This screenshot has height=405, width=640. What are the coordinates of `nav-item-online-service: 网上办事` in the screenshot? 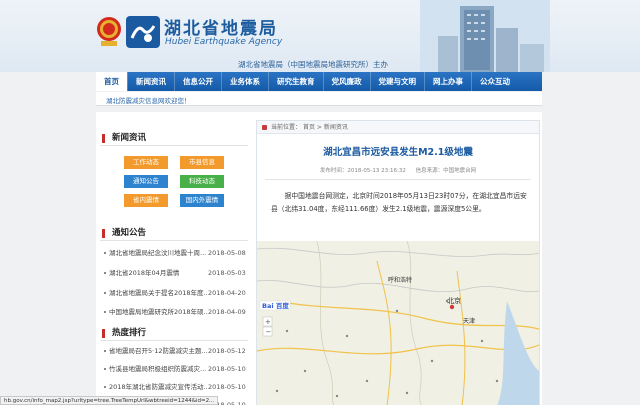 It's located at (448, 81).